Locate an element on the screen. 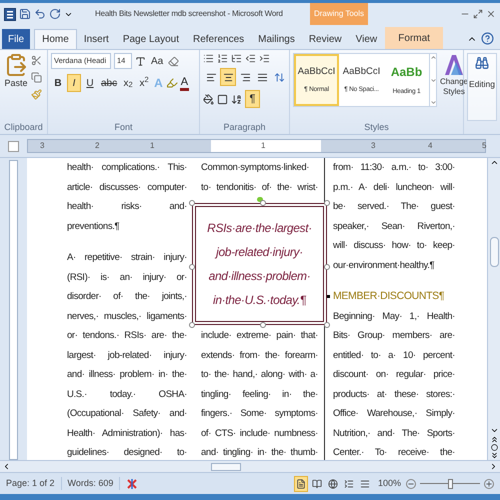 This screenshot has height=500, width=500. horizontal-scrollbar is located at coordinates (250, 466).